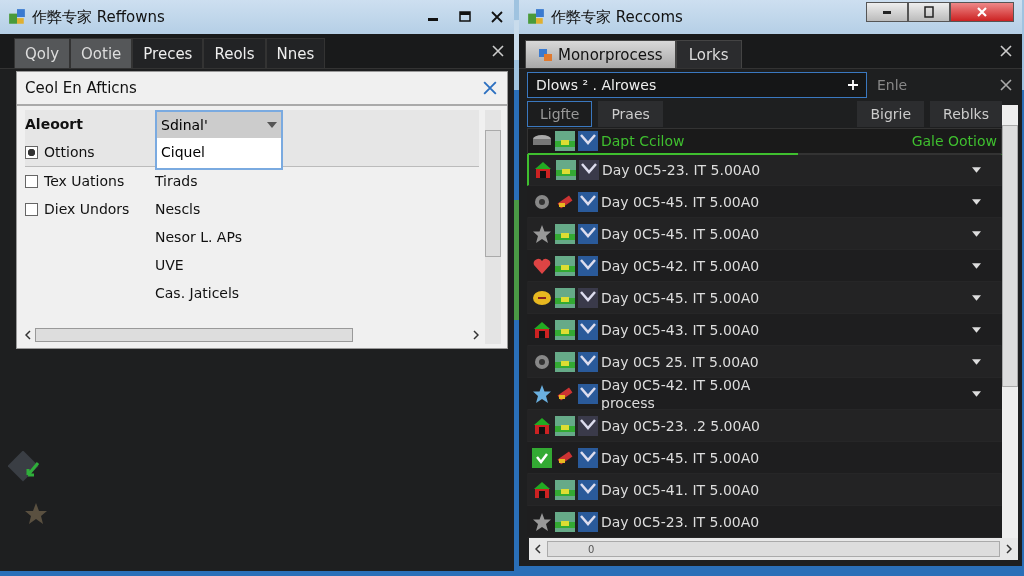 The image size is (1024, 576). Describe the element at coordinates (197, 293) in the screenshot. I see `list-value: Cas. Jaticels` at that location.